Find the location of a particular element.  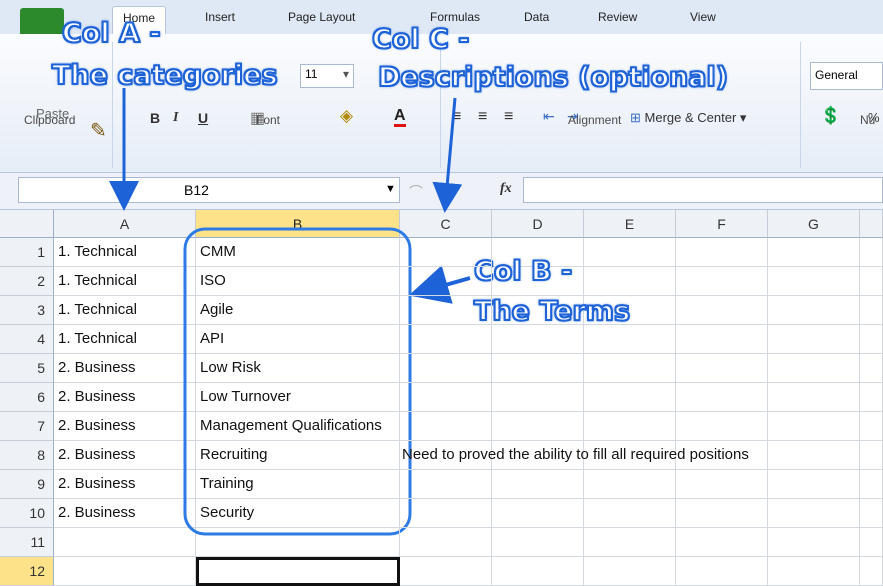

cell-c10 is located at coordinates (446, 513).